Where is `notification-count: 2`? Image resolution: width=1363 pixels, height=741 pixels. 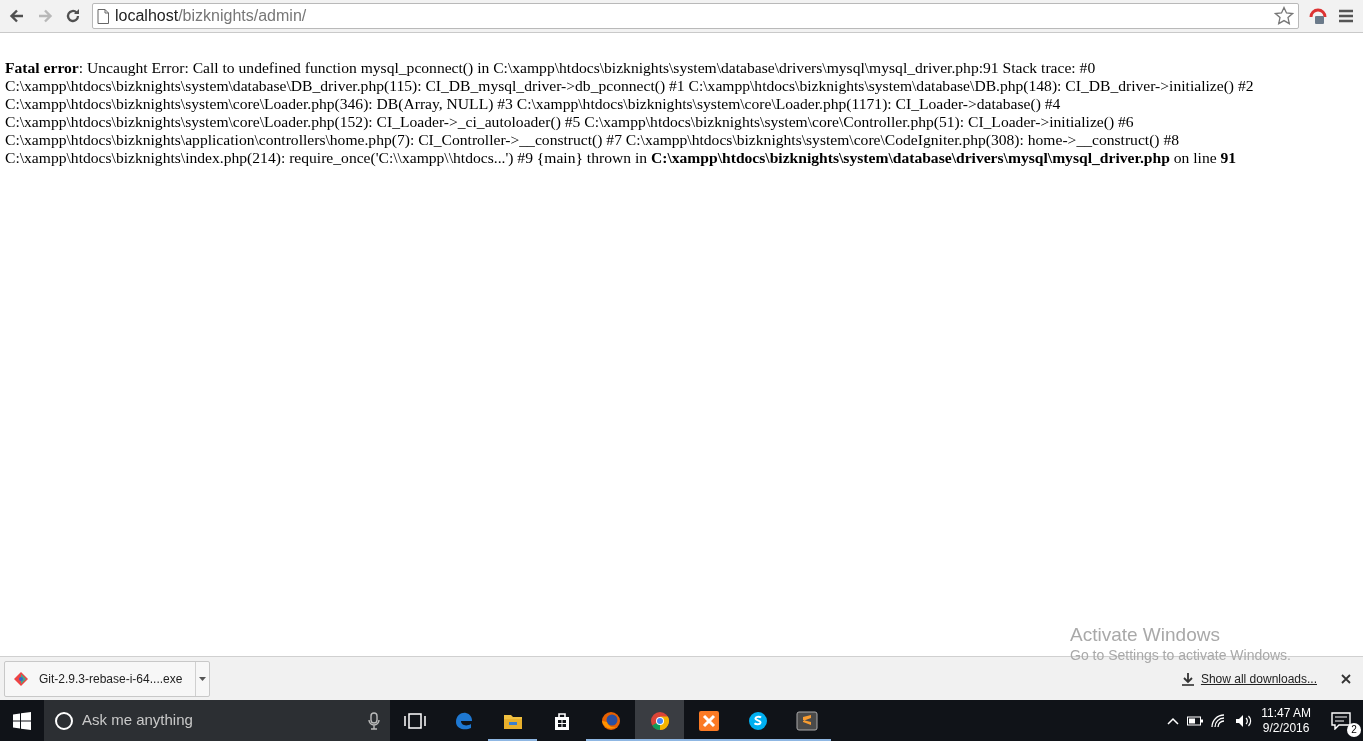 notification-count: 2 is located at coordinates (1354, 730).